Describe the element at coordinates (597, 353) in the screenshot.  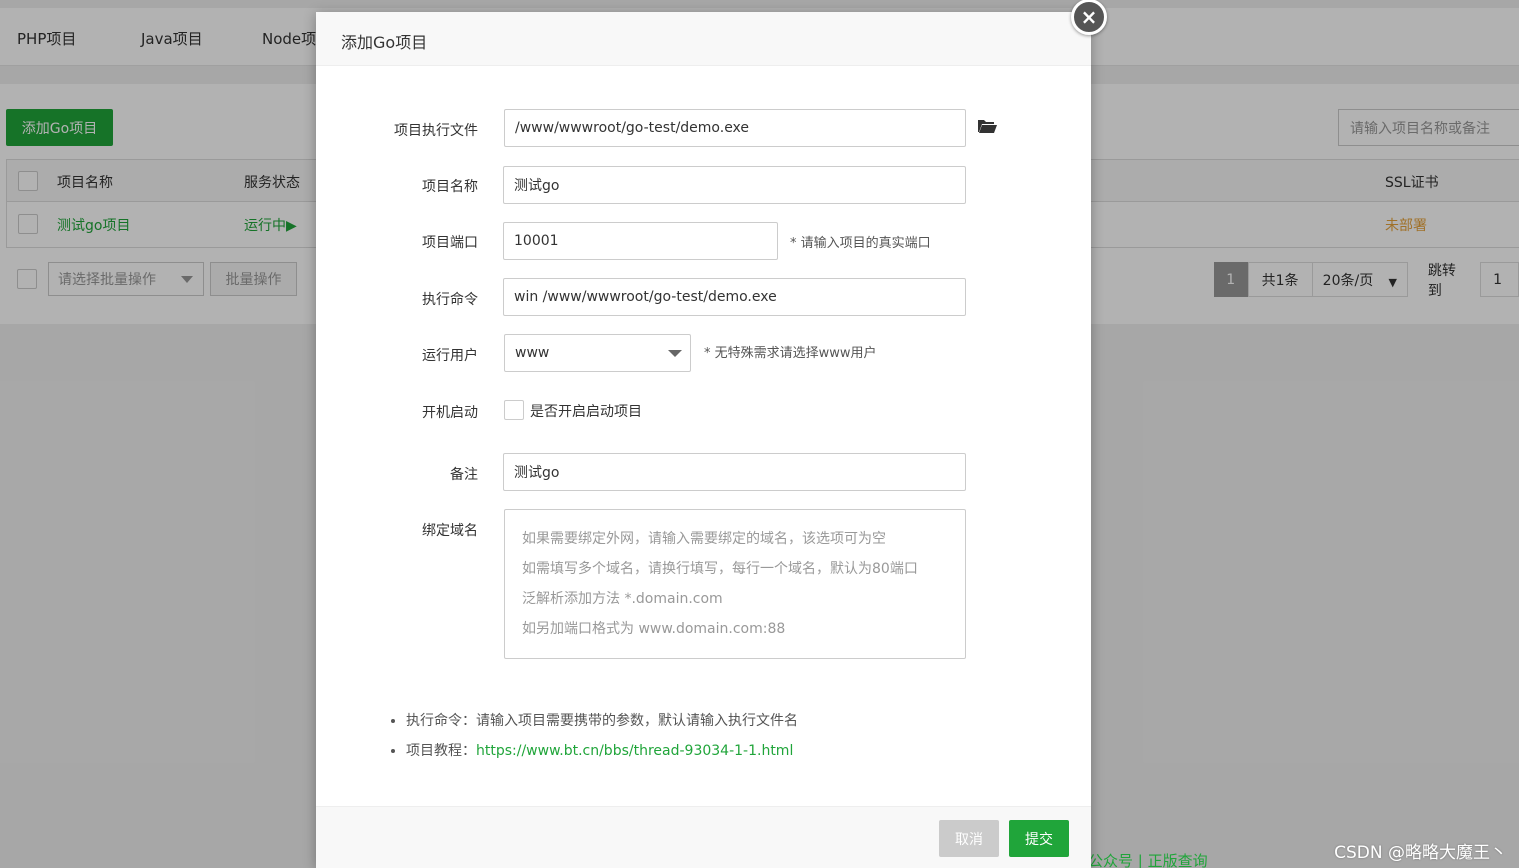
I see `user-select: www` at that location.